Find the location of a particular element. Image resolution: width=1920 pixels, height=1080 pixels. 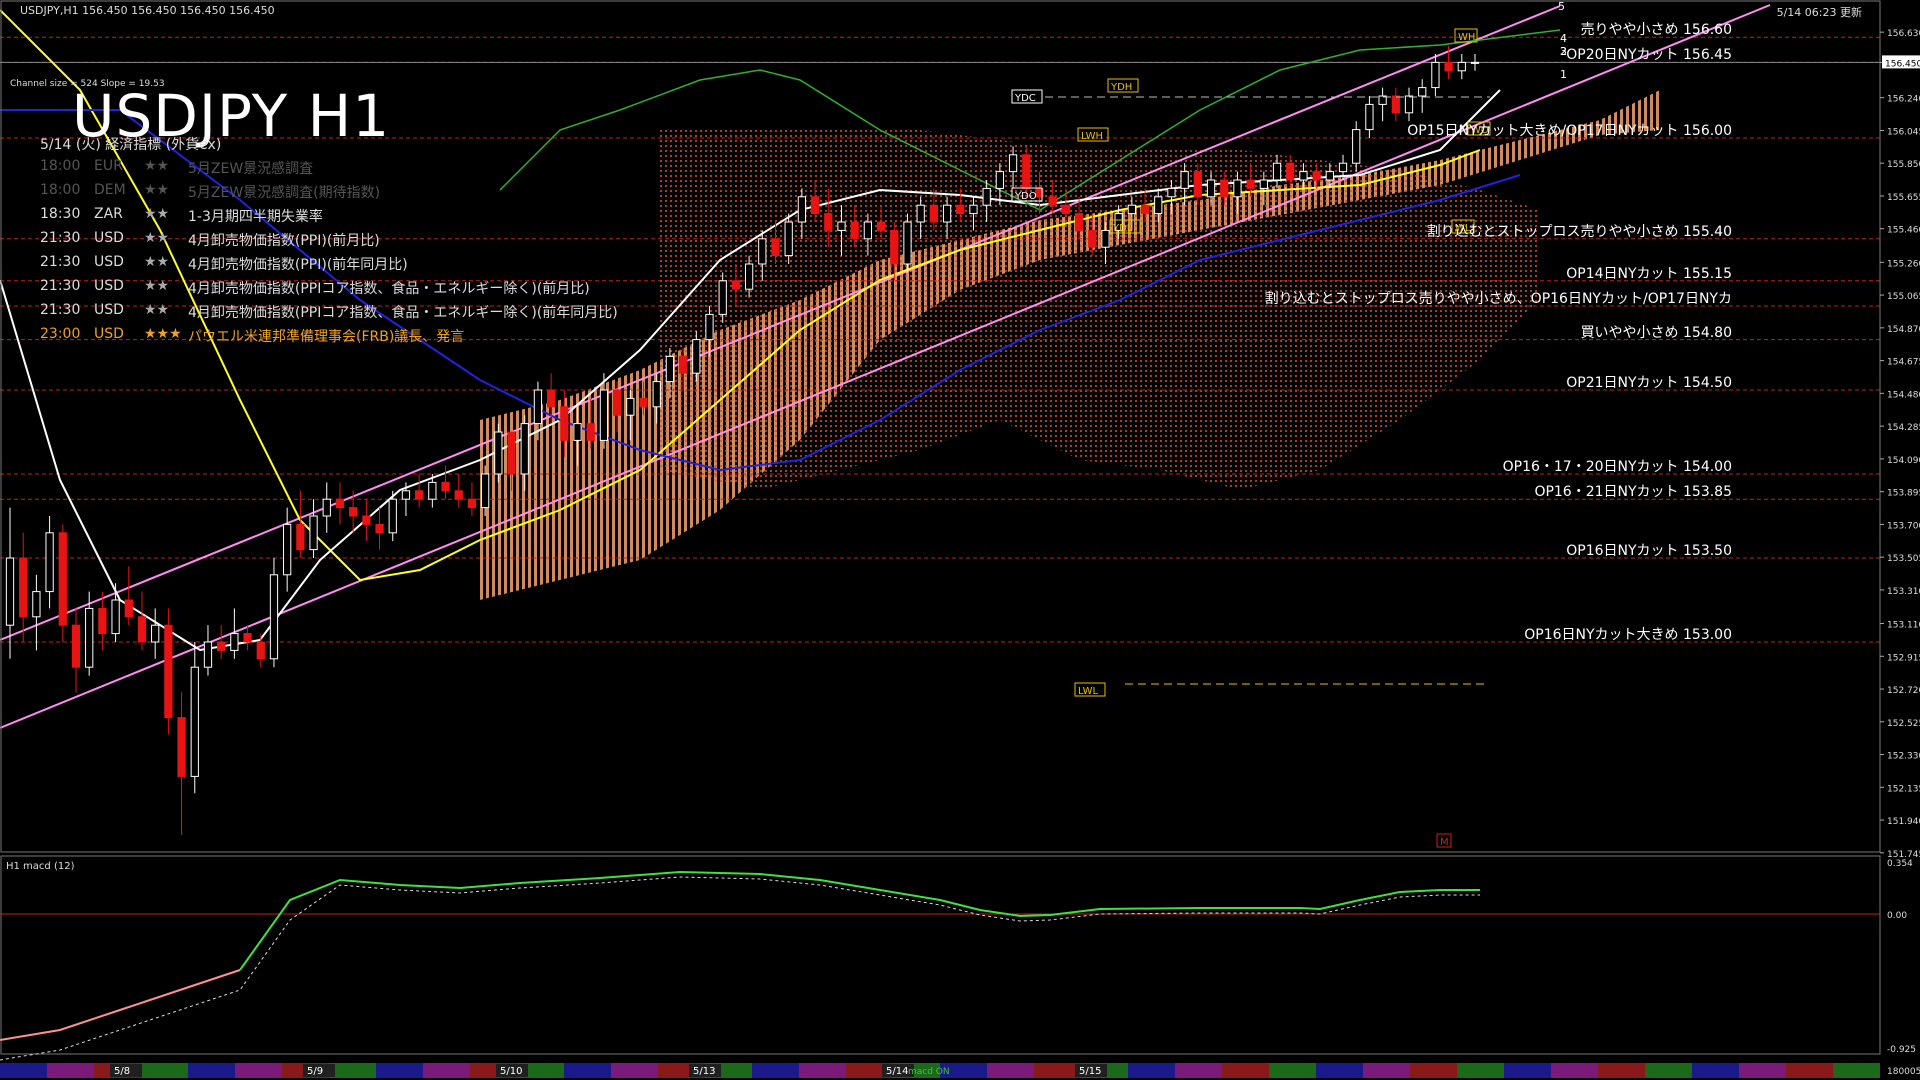

y-tick-label: 153.700 is located at coordinates (1903, 526).